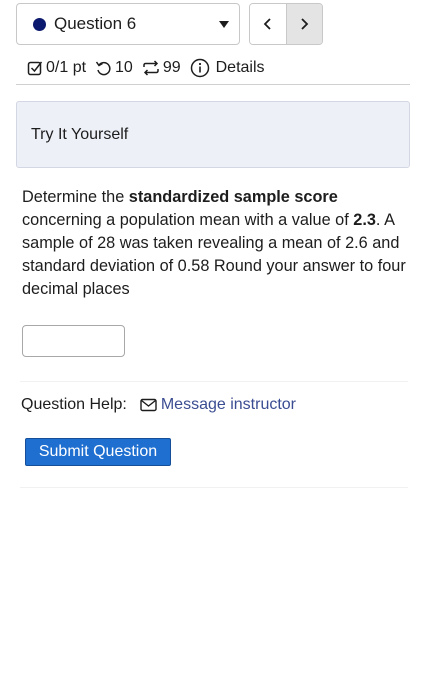 This screenshot has width=426, height=700. I want to click on next-question-button, so click(303, 24).